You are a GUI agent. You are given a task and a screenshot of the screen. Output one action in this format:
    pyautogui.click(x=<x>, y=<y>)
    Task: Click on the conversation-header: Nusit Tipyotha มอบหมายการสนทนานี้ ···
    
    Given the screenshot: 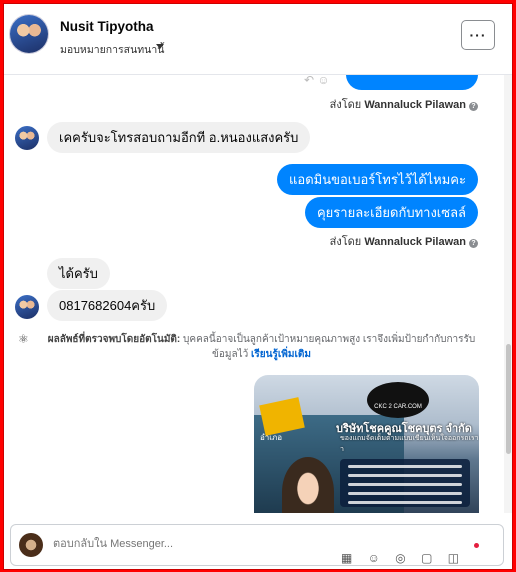 What is the action you would take?
    pyautogui.click(x=258, y=39)
    